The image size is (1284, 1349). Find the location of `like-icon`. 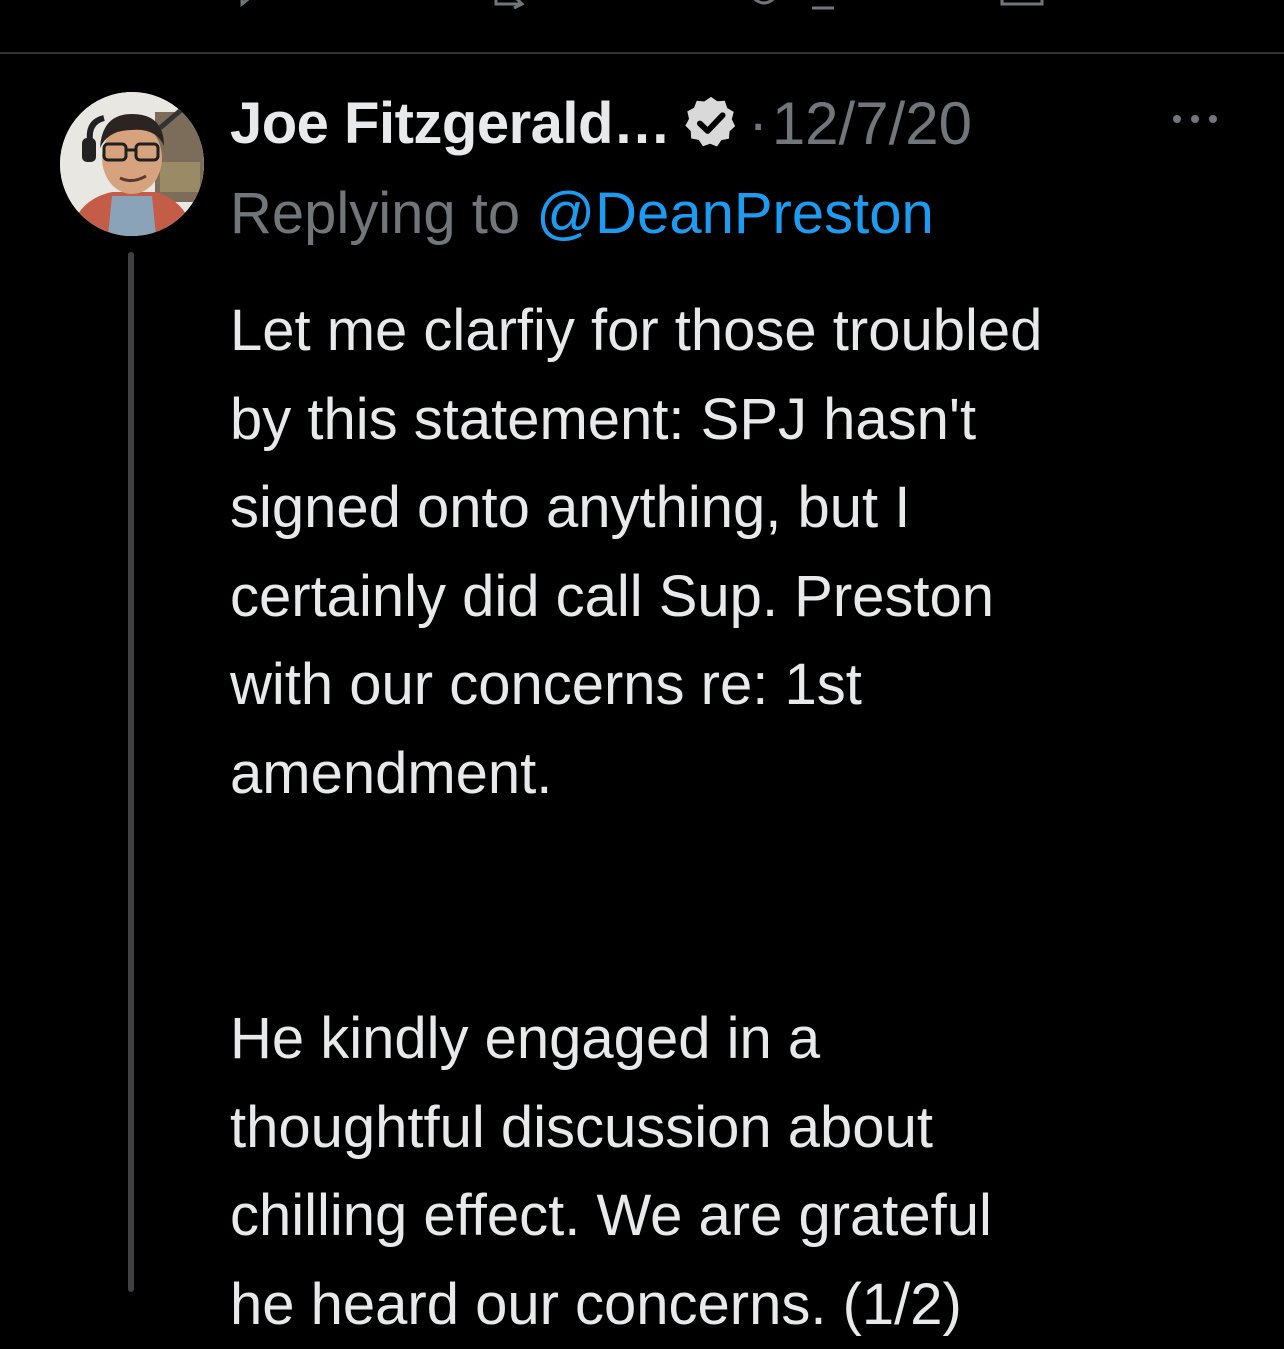

like-icon is located at coordinates (766, 5).